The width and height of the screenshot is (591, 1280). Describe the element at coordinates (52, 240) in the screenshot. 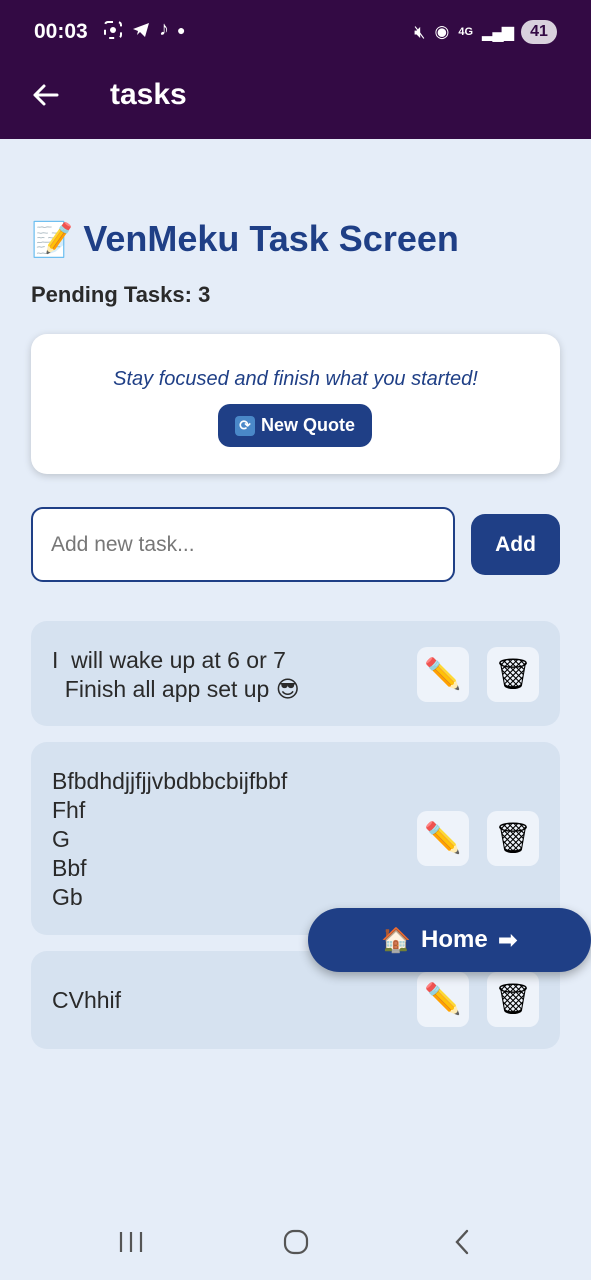

I see `memo-icon: 📝` at that location.